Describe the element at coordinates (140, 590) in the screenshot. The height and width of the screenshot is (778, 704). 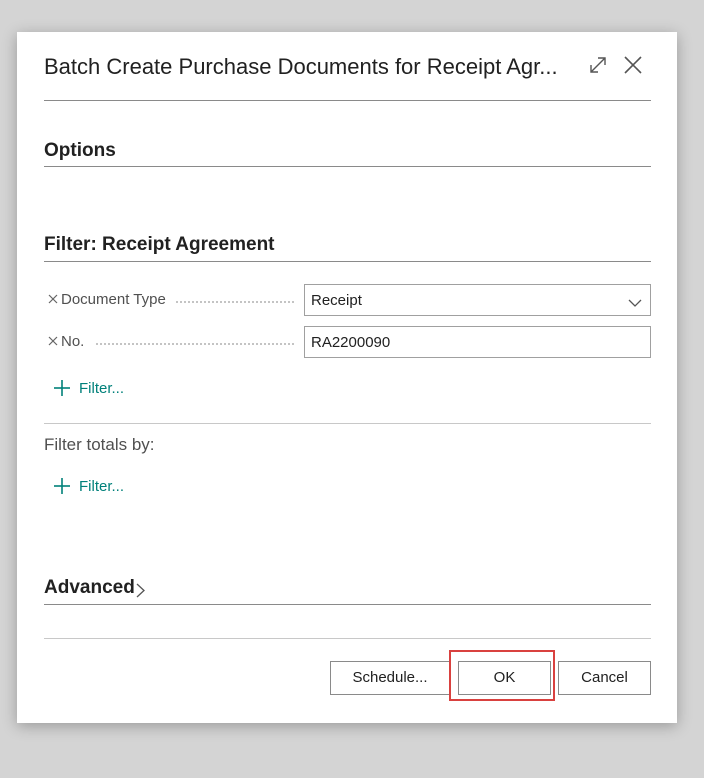
I see `chevron-right-icon` at that location.